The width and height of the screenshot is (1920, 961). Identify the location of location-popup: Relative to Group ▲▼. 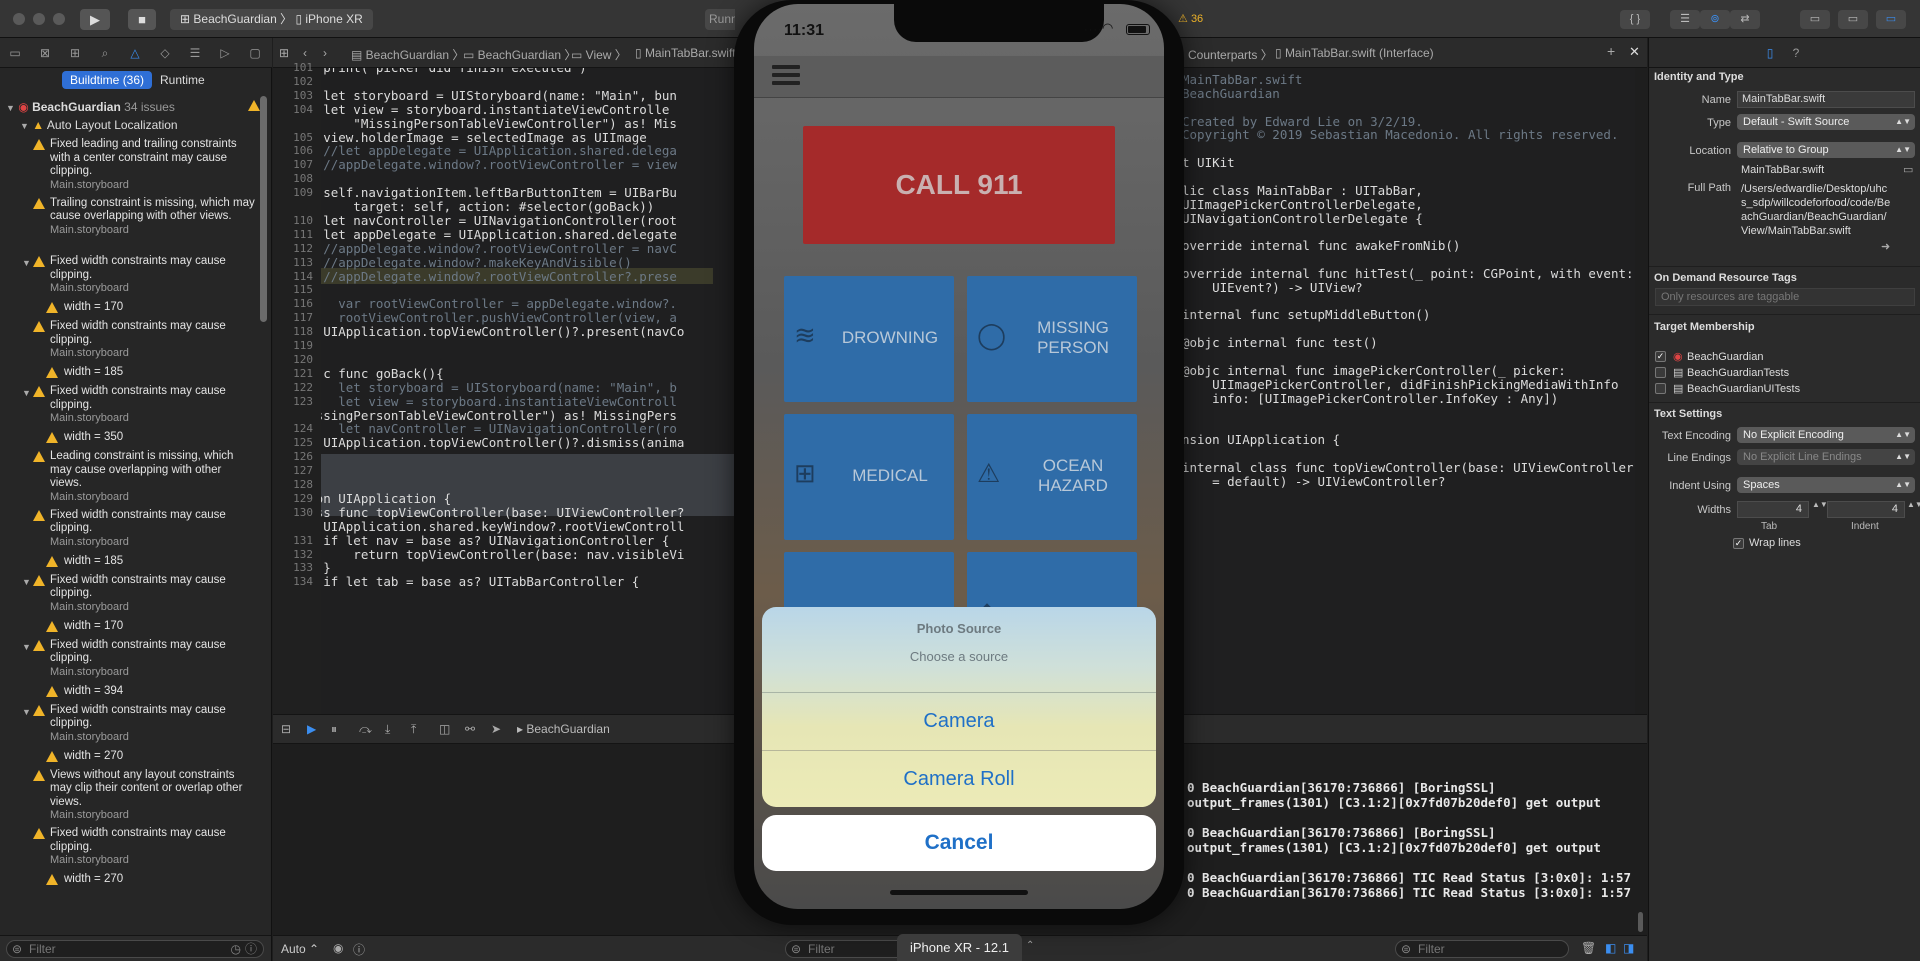
(1826, 150).